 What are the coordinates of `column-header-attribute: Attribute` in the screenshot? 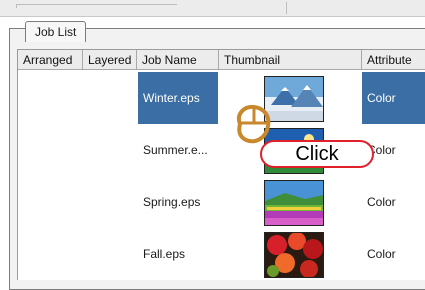 It's located at (393, 60).